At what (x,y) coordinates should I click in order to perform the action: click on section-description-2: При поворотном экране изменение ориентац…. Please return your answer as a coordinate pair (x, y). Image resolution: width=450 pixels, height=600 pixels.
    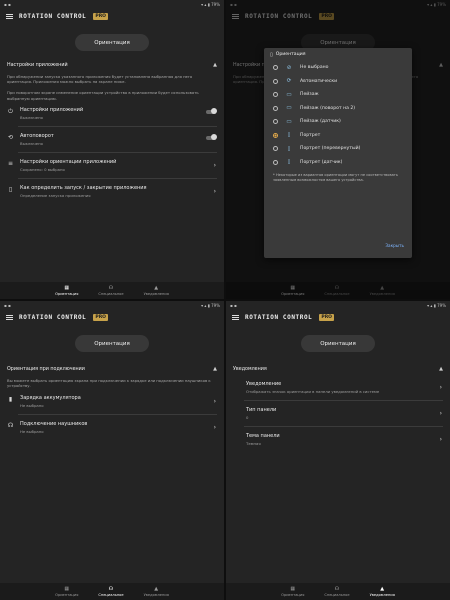
    Looking at the image, I should click on (103, 95).